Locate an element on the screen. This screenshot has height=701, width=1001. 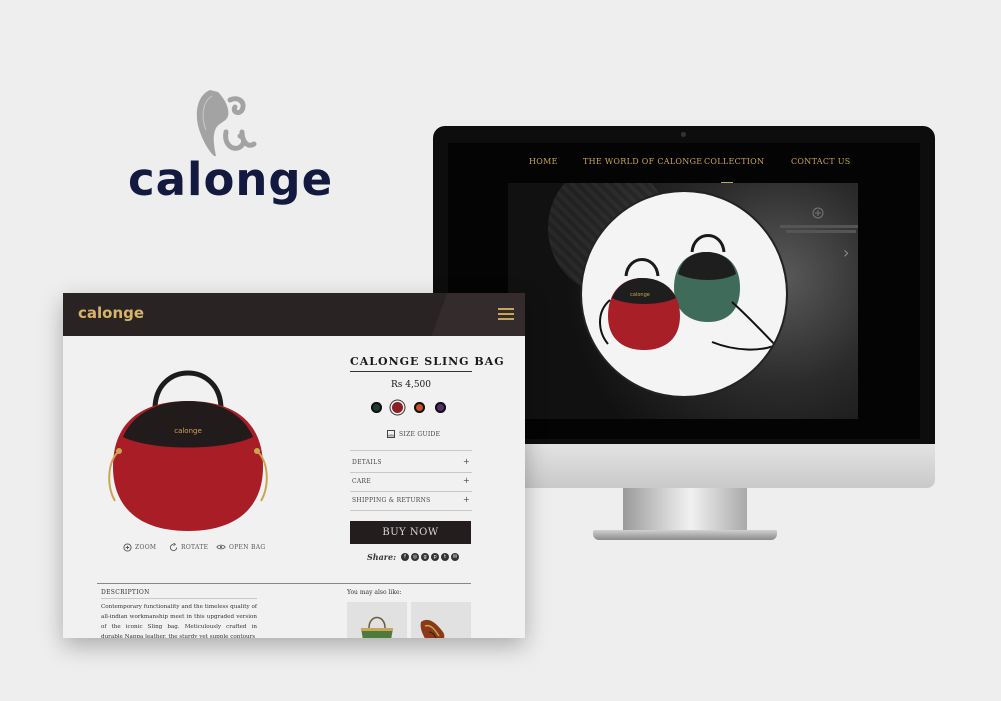
product-price: Rs 4,500 is located at coordinates (411, 385).